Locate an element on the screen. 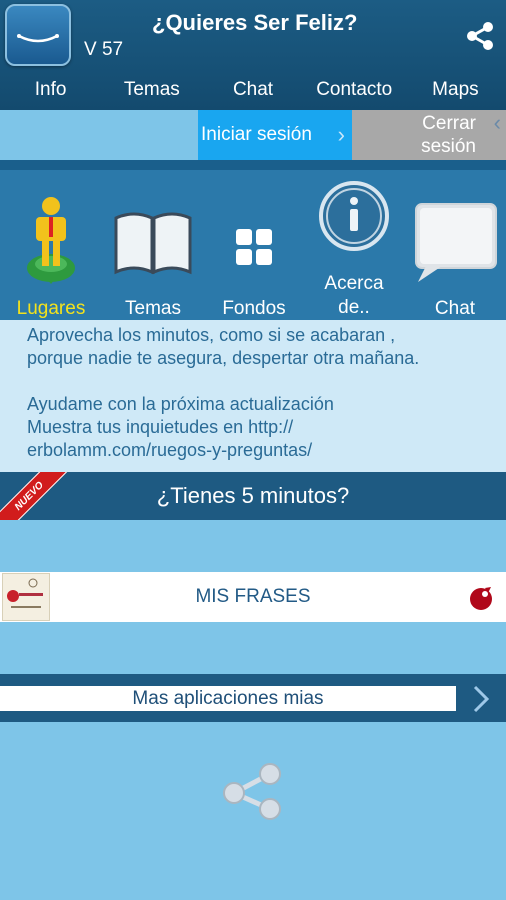  frases-thumbnail-icon is located at coordinates (26, 597).